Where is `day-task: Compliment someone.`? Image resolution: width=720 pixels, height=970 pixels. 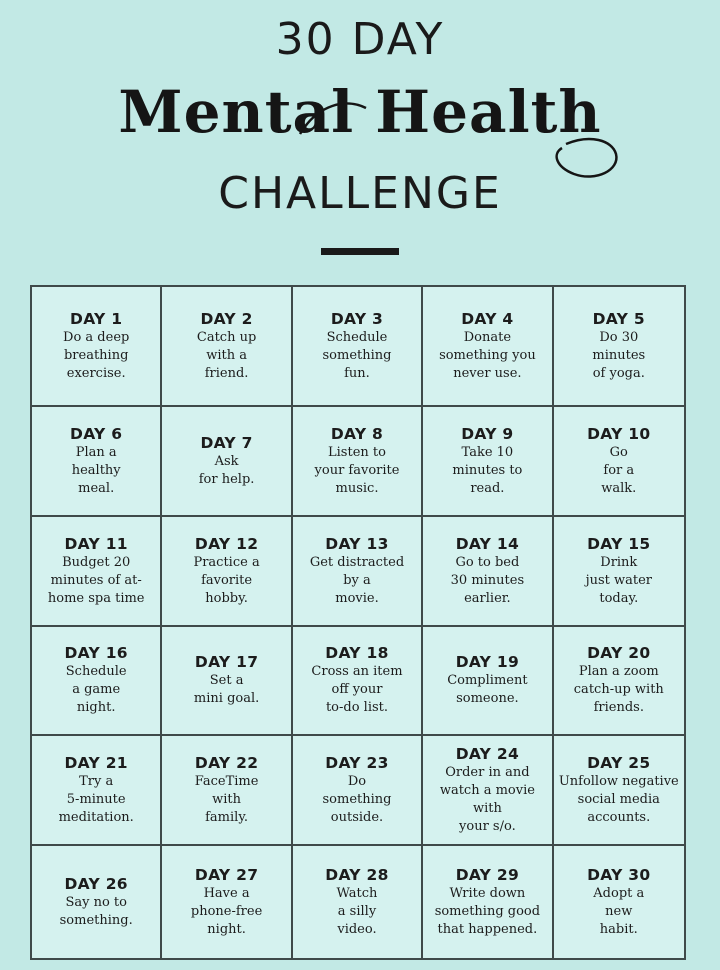 day-task: Compliment someone. is located at coordinates (487, 689).